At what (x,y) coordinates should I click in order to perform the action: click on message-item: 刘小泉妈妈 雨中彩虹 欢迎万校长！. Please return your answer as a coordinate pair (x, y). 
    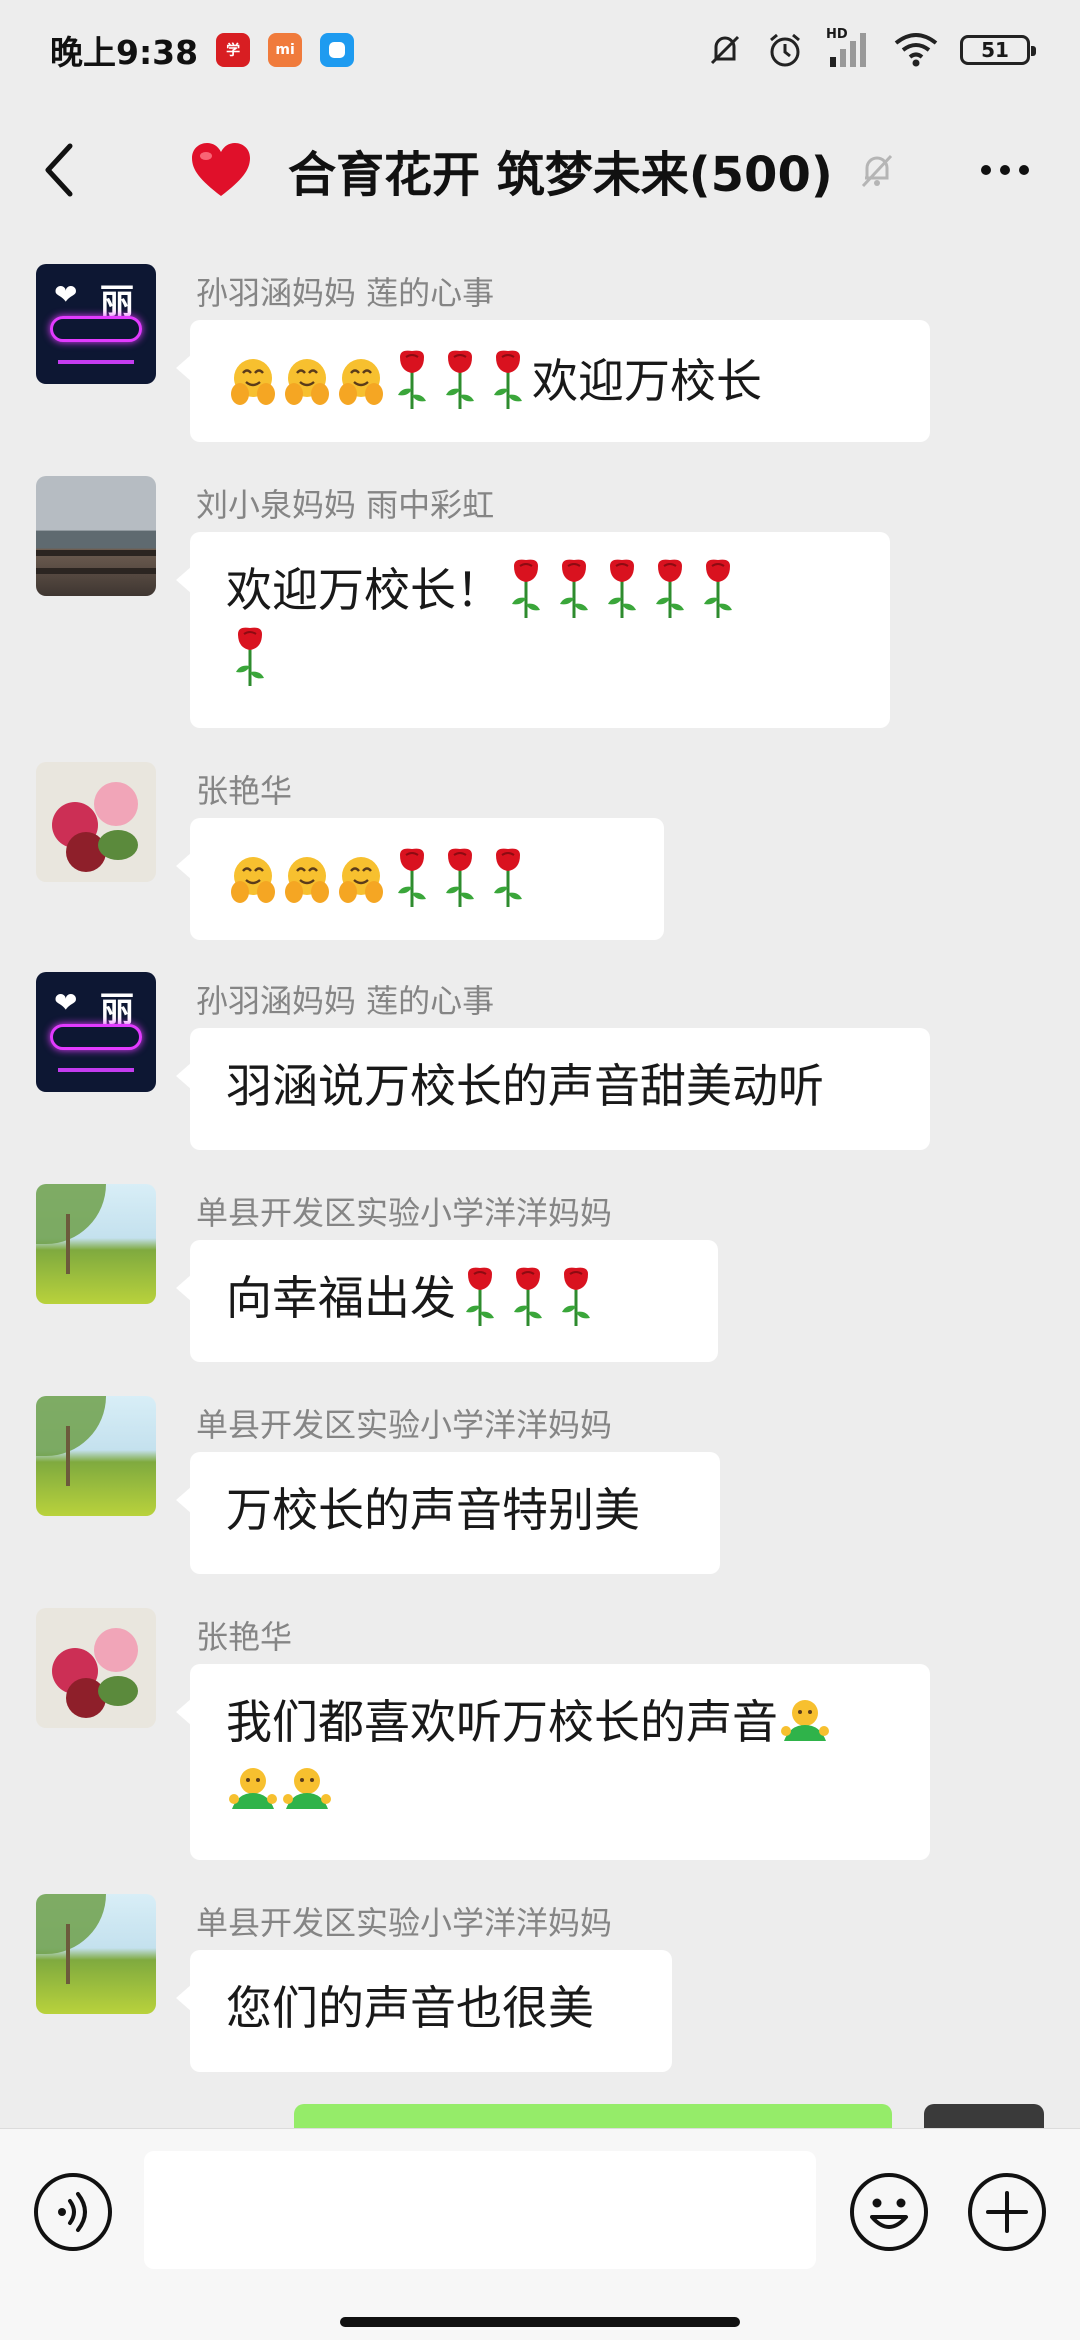
    Looking at the image, I should click on (536, 606).